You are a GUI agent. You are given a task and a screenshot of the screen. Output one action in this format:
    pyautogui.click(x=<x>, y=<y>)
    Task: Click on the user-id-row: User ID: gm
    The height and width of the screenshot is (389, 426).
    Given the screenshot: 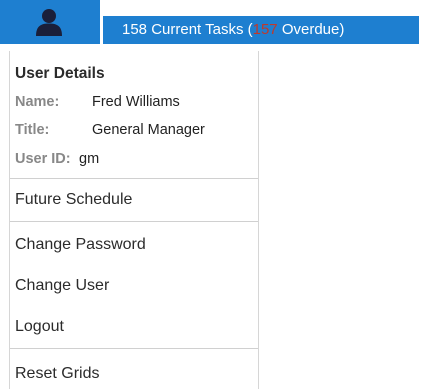 What is the action you would take?
    pyautogui.click(x=57, y=159)
    